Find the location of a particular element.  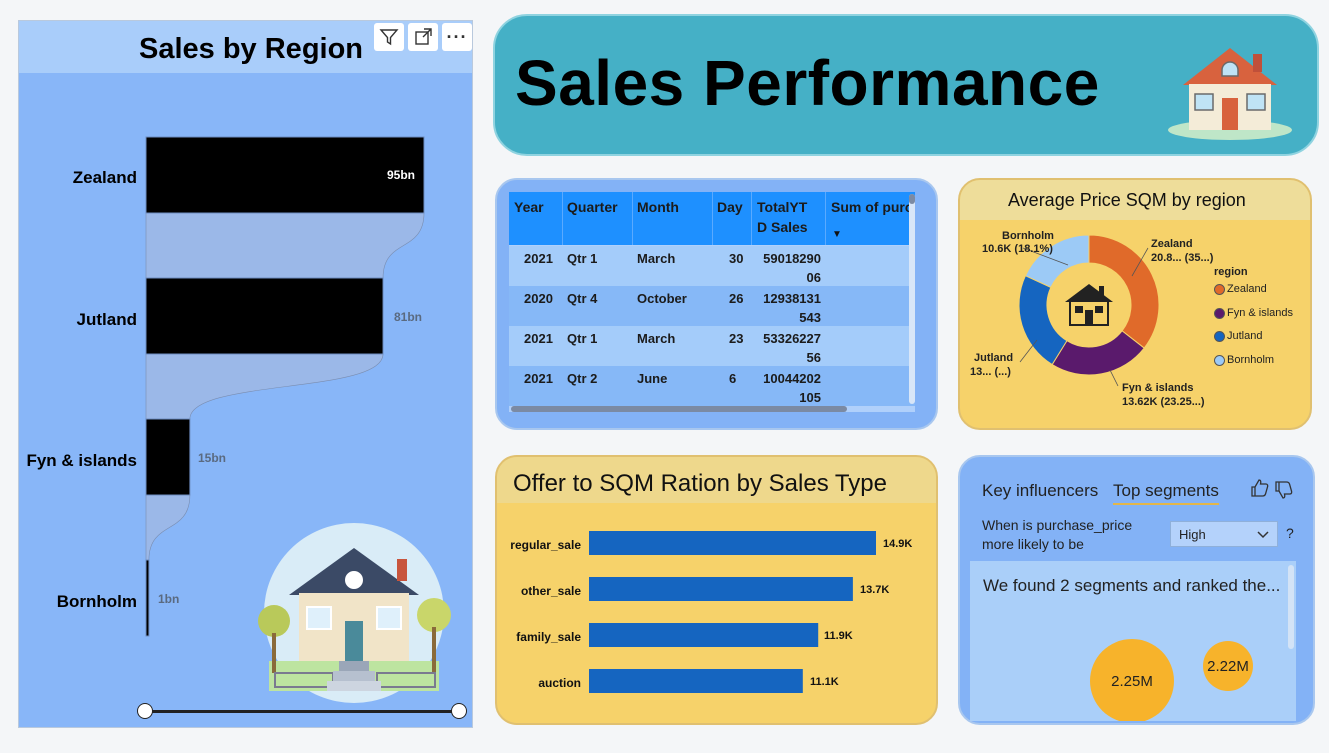

cell-day: 26 is located at coordinates (736, 298).